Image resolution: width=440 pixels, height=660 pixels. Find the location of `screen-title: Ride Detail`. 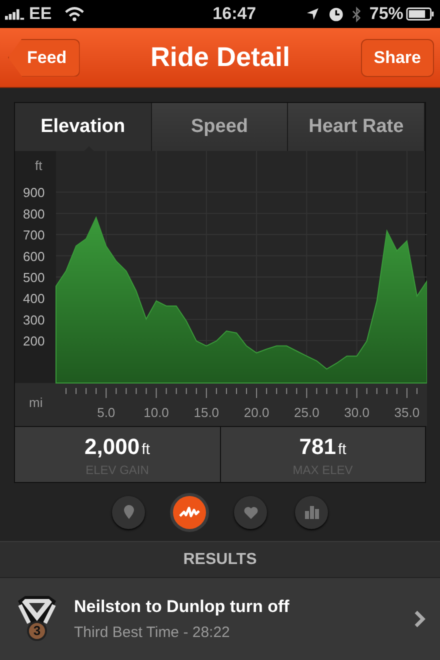

screen-title: Ride Detail is located at coordinates (220, 57).